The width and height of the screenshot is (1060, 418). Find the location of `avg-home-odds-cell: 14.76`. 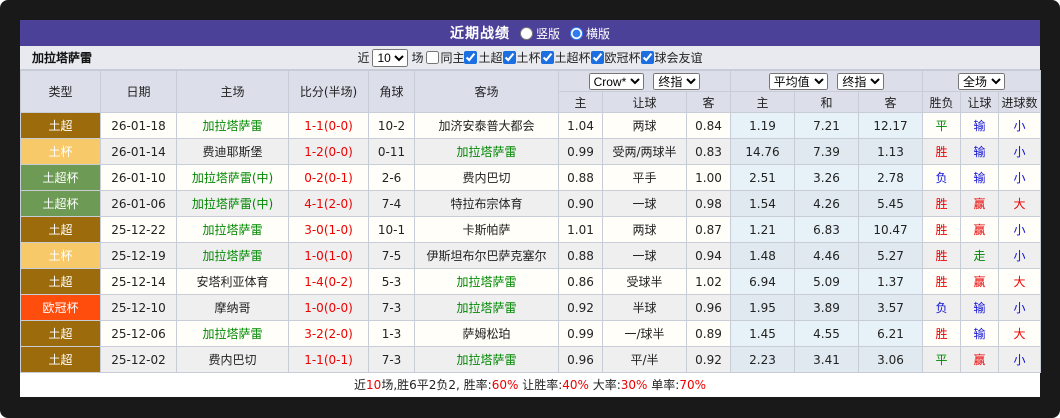

avg-home-odds-cell: 14.76 is located at coordinates (762, 151).